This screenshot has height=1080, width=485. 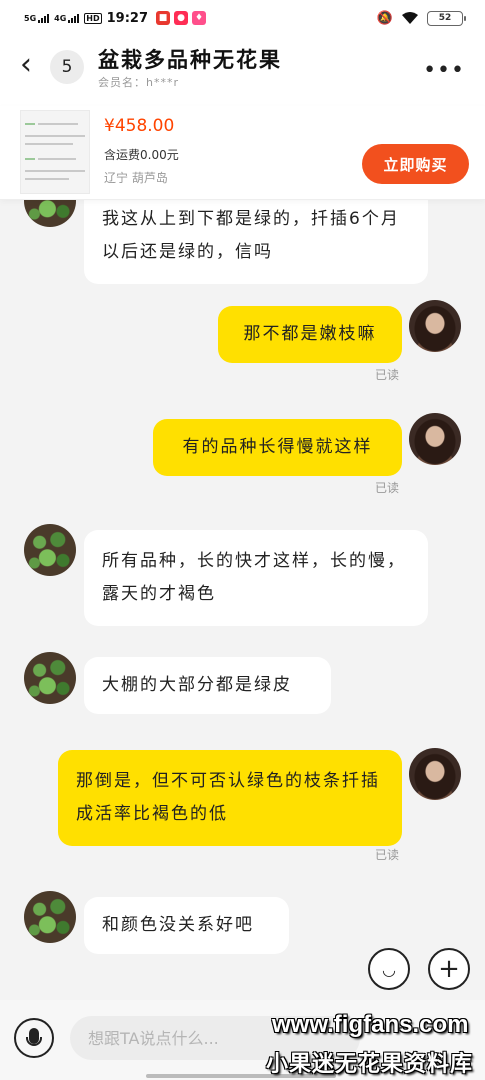 I want to click on watermark-url: www.figfans.com, so click(x=370, y=1024).